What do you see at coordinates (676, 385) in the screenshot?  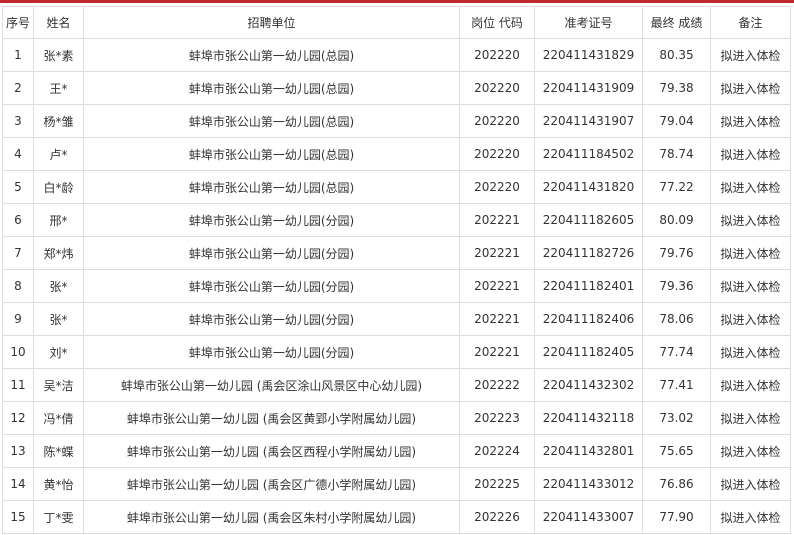 I see `cell-final-score: 77.41` at bounding box center [676, 385].